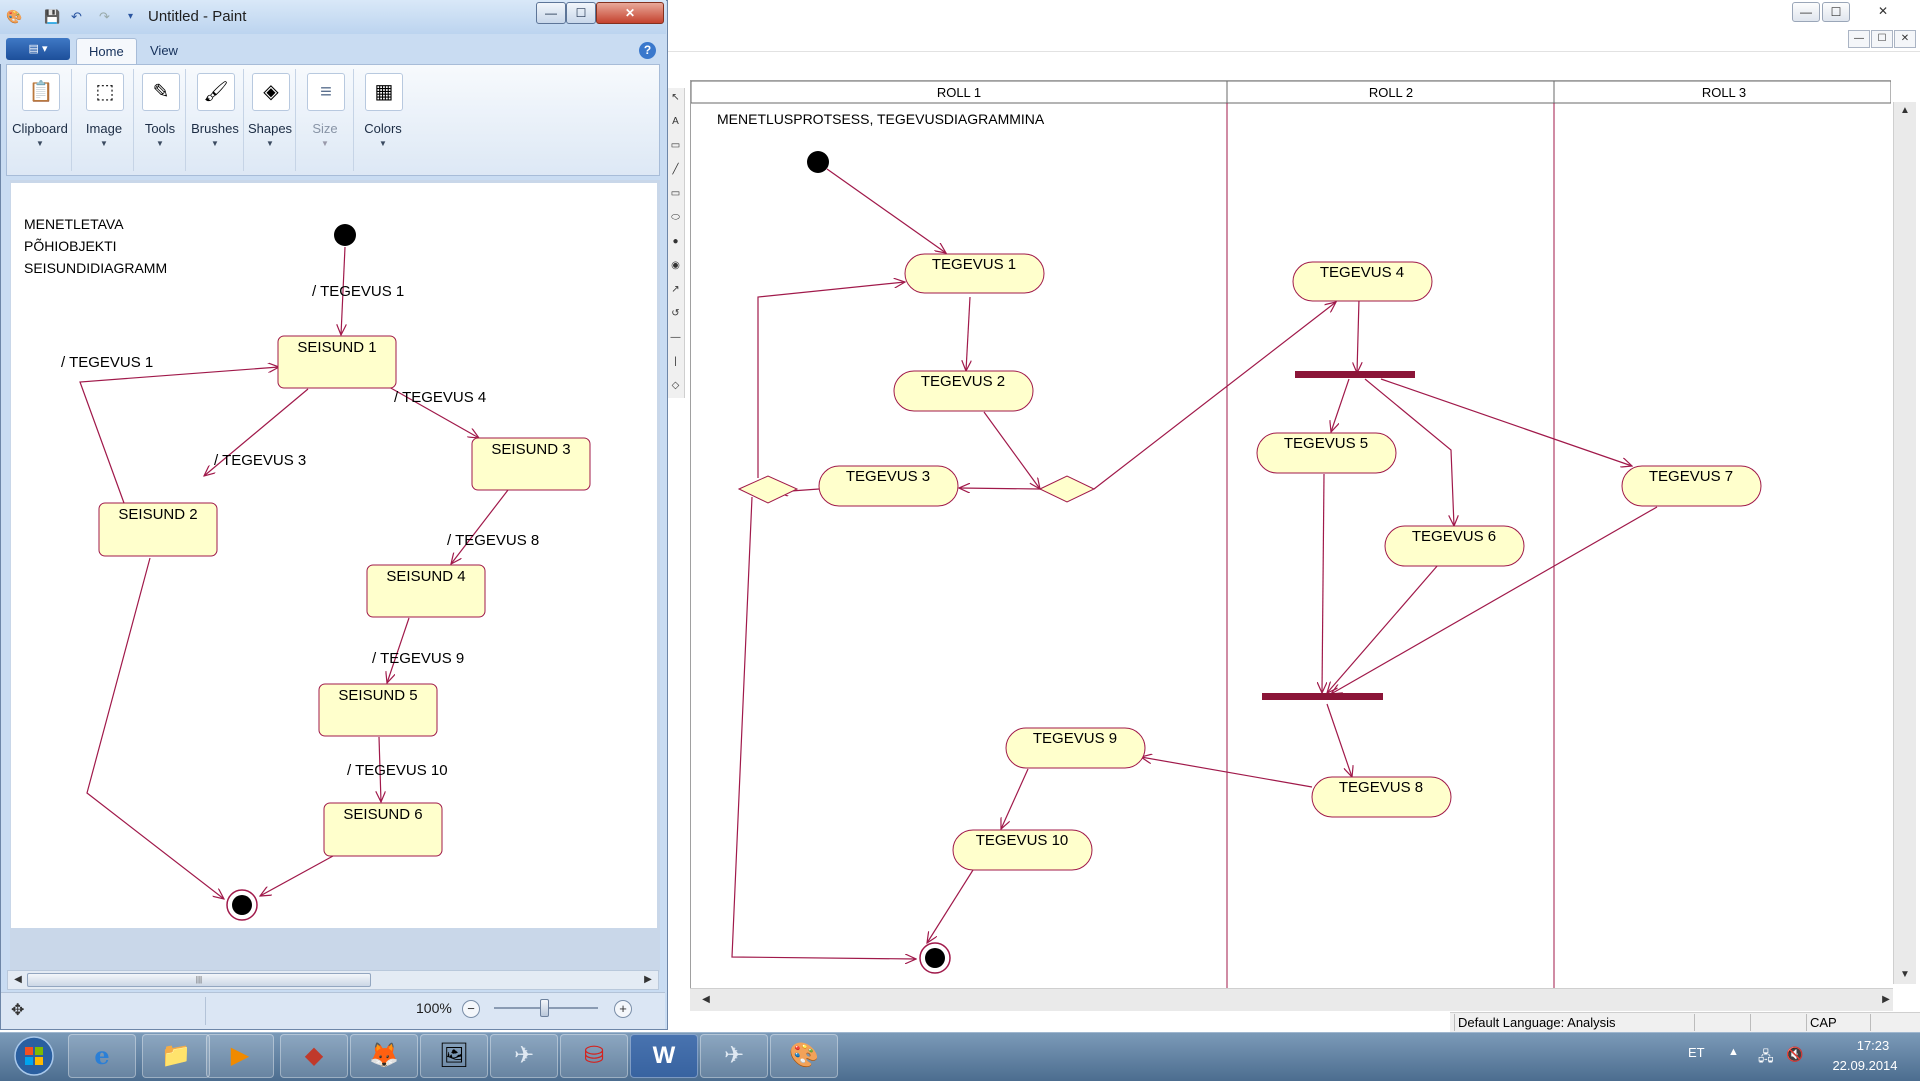 The width and height of the screenshot is (1920, 1081). I want to click on doc-restore-button: ☐, so click(1882, 39).